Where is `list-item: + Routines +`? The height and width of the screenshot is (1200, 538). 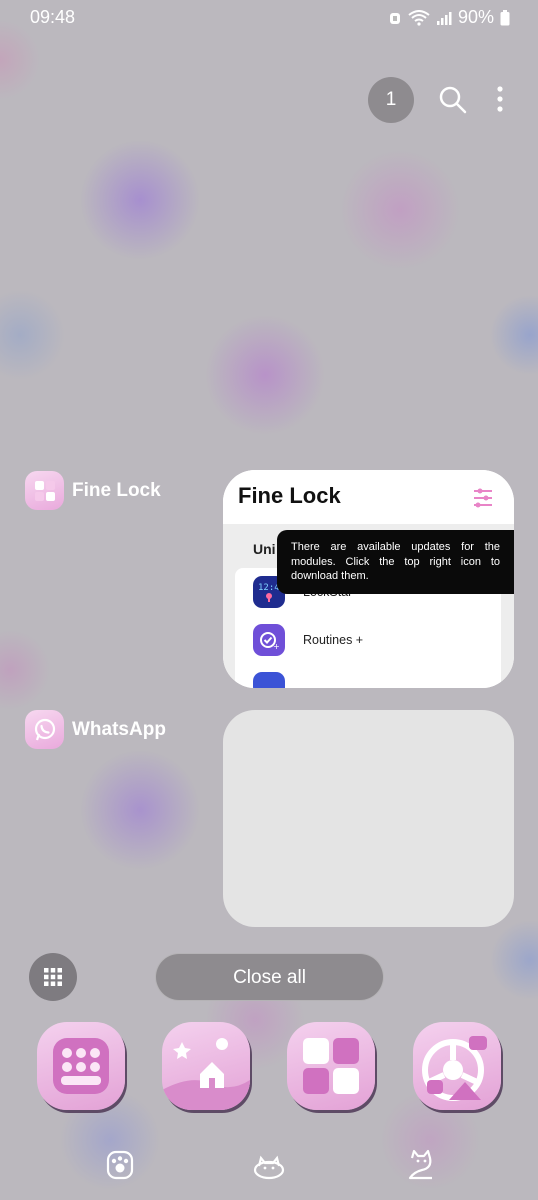
list-item: + Routines + is located at coordinates (308, 640).